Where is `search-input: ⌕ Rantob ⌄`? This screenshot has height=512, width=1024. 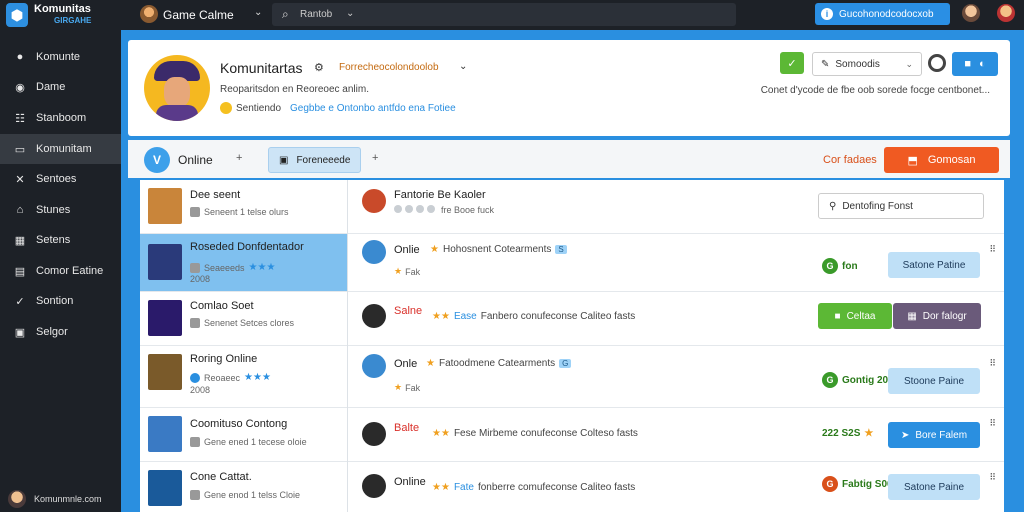 search-input: ⌕ Rantob ⌄ is located at coordinates (504, 14).